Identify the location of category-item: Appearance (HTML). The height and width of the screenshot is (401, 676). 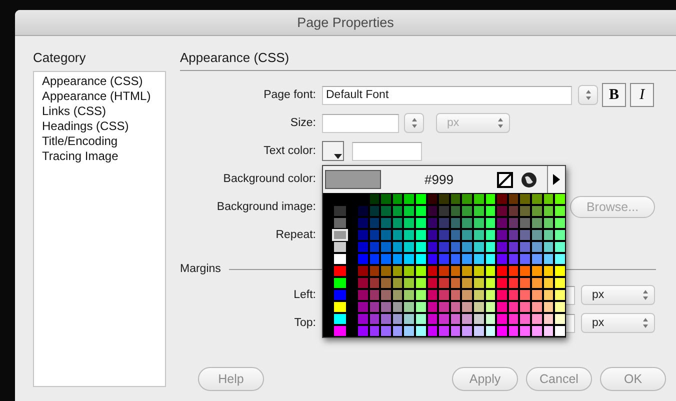
(99, 96).